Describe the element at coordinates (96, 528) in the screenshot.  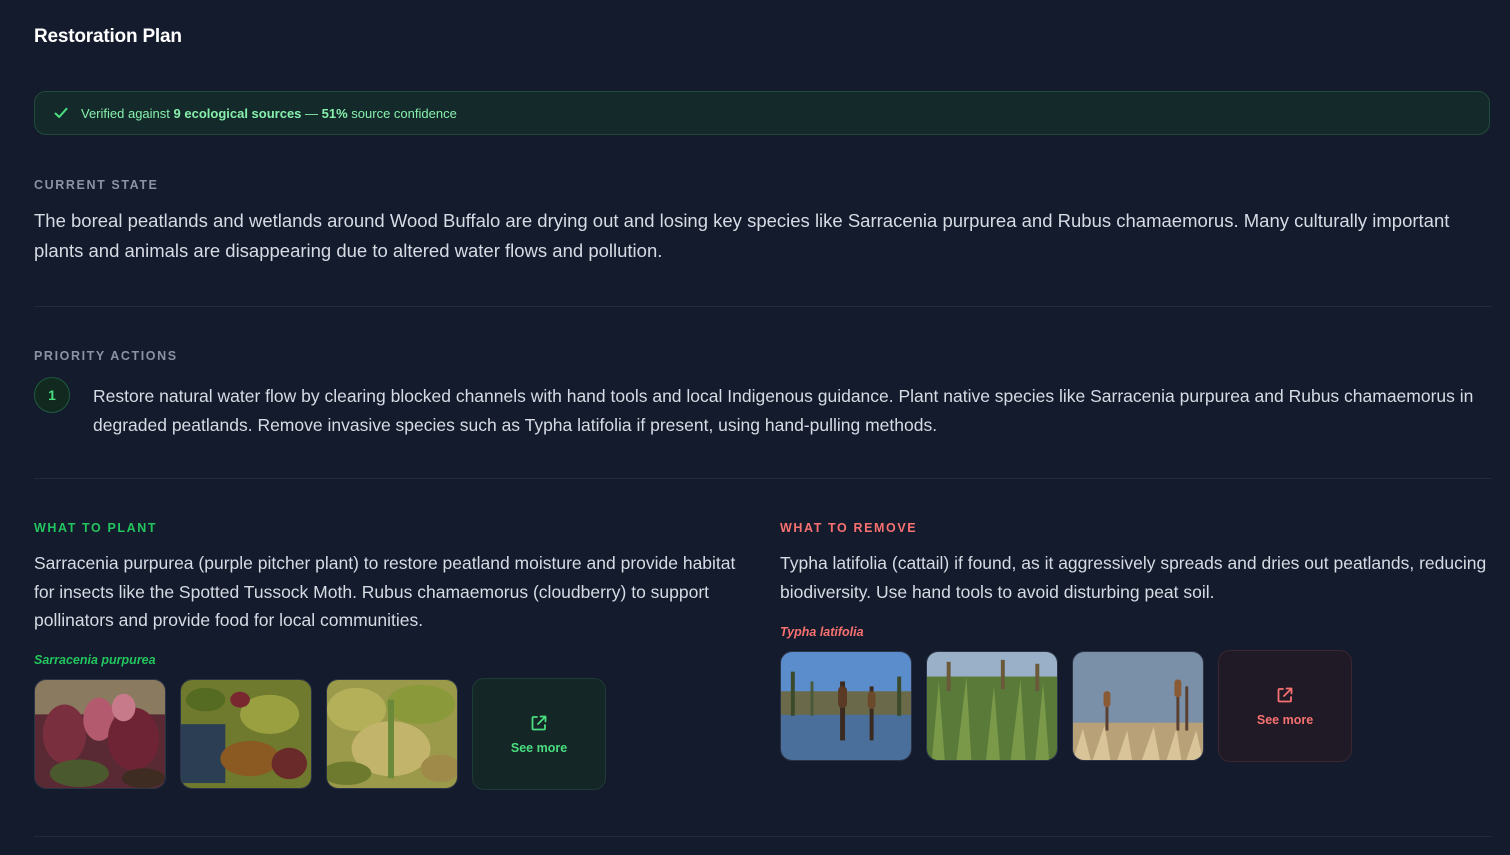
I see `what-to-plant-label: WHAT TO PLANT` at that location.